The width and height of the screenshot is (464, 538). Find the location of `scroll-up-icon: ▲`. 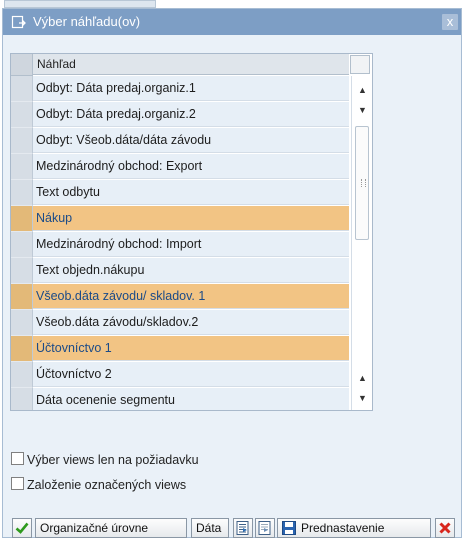

scroll-up-icon: ▲ is located at coordinates (362, 90).